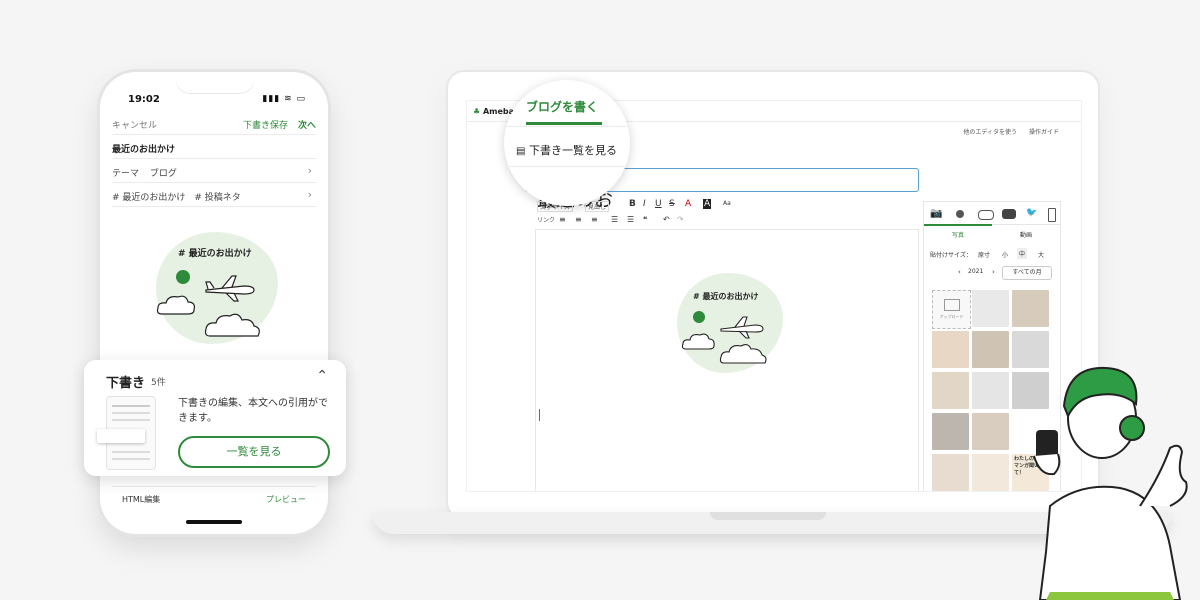 This screenshot has width=1200, height=600. Describe the element at coordinates (493, 111) in the screenshot. I see `ameba-logo: ♣ Ameba` at that location.